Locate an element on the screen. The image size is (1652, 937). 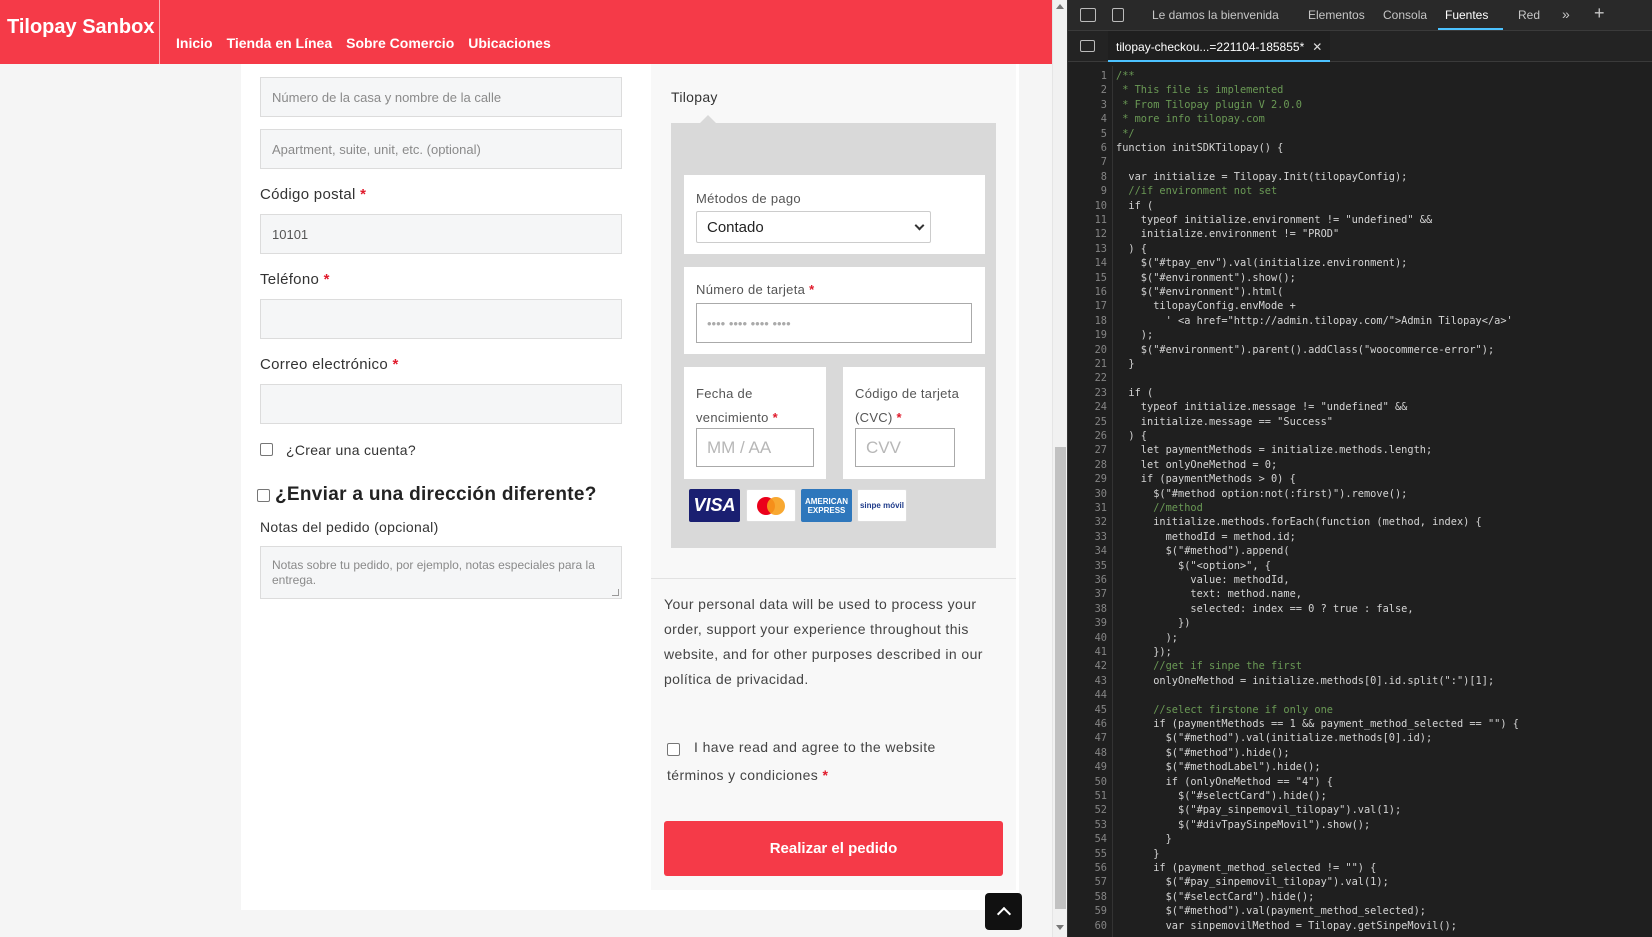
place-order-button: Realizar el pedido is located at coordinates (833, 848).